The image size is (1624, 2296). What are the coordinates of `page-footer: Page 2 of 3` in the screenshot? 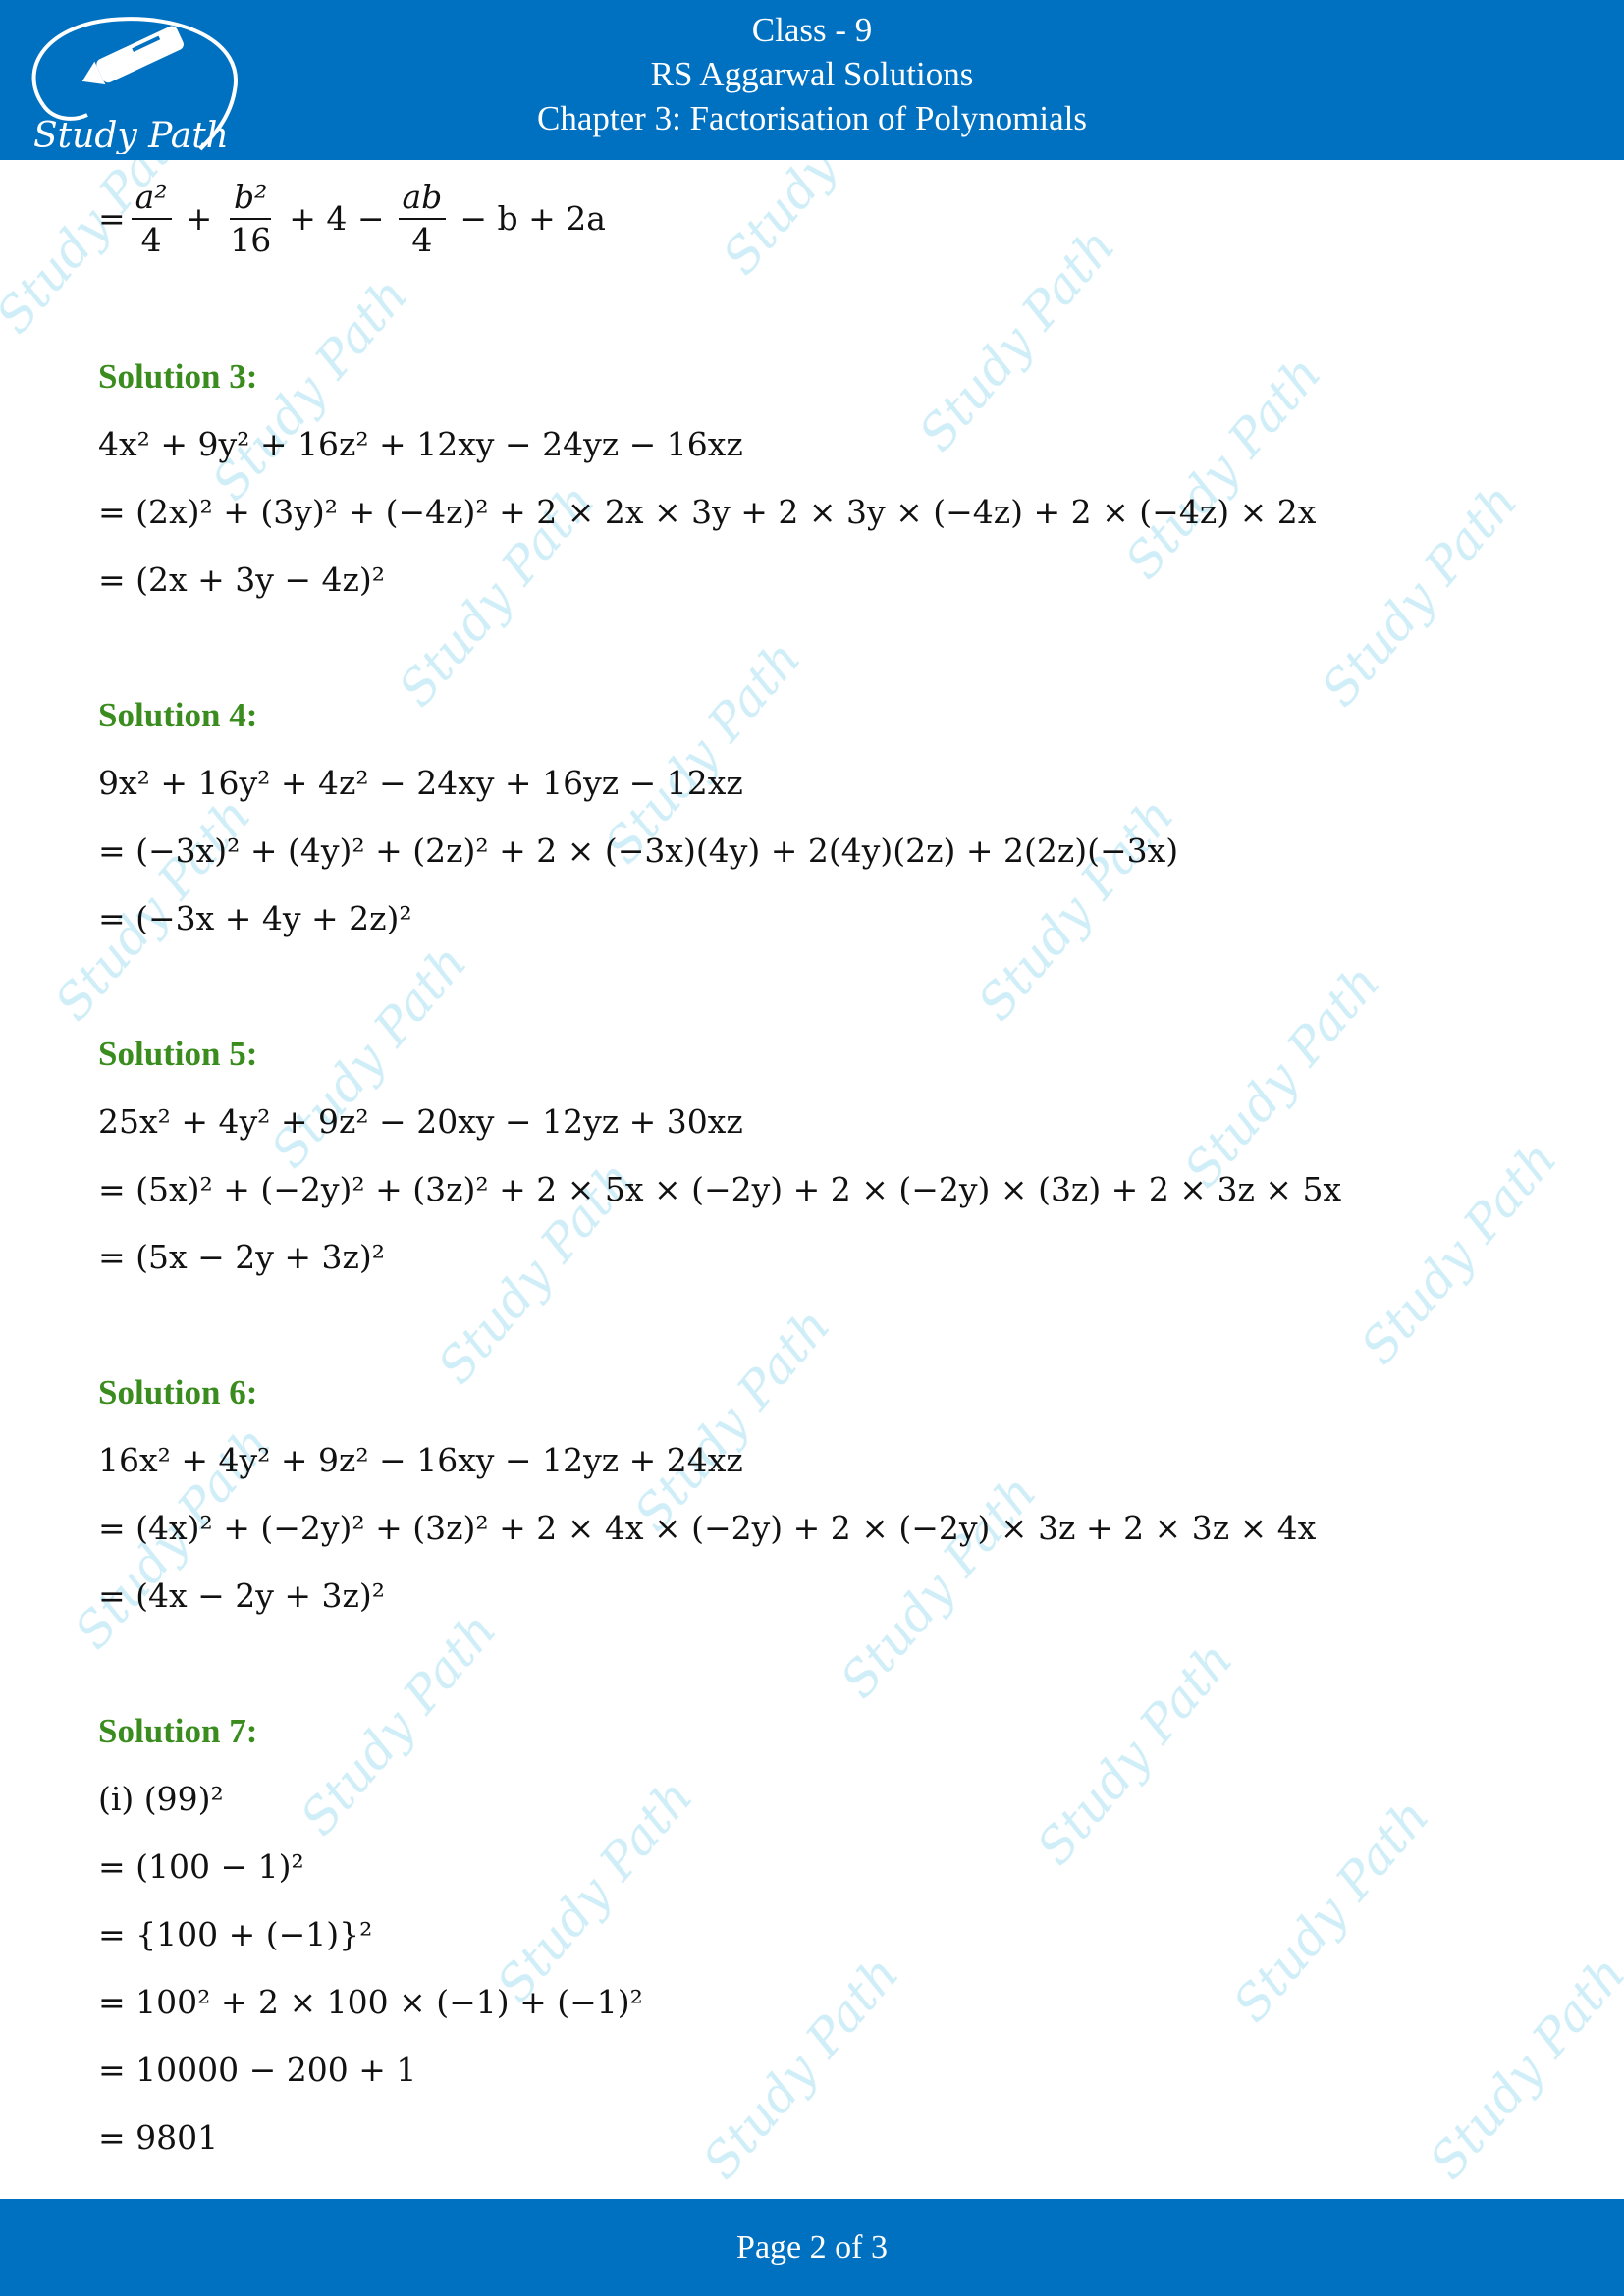 It's located at (812, 2247).